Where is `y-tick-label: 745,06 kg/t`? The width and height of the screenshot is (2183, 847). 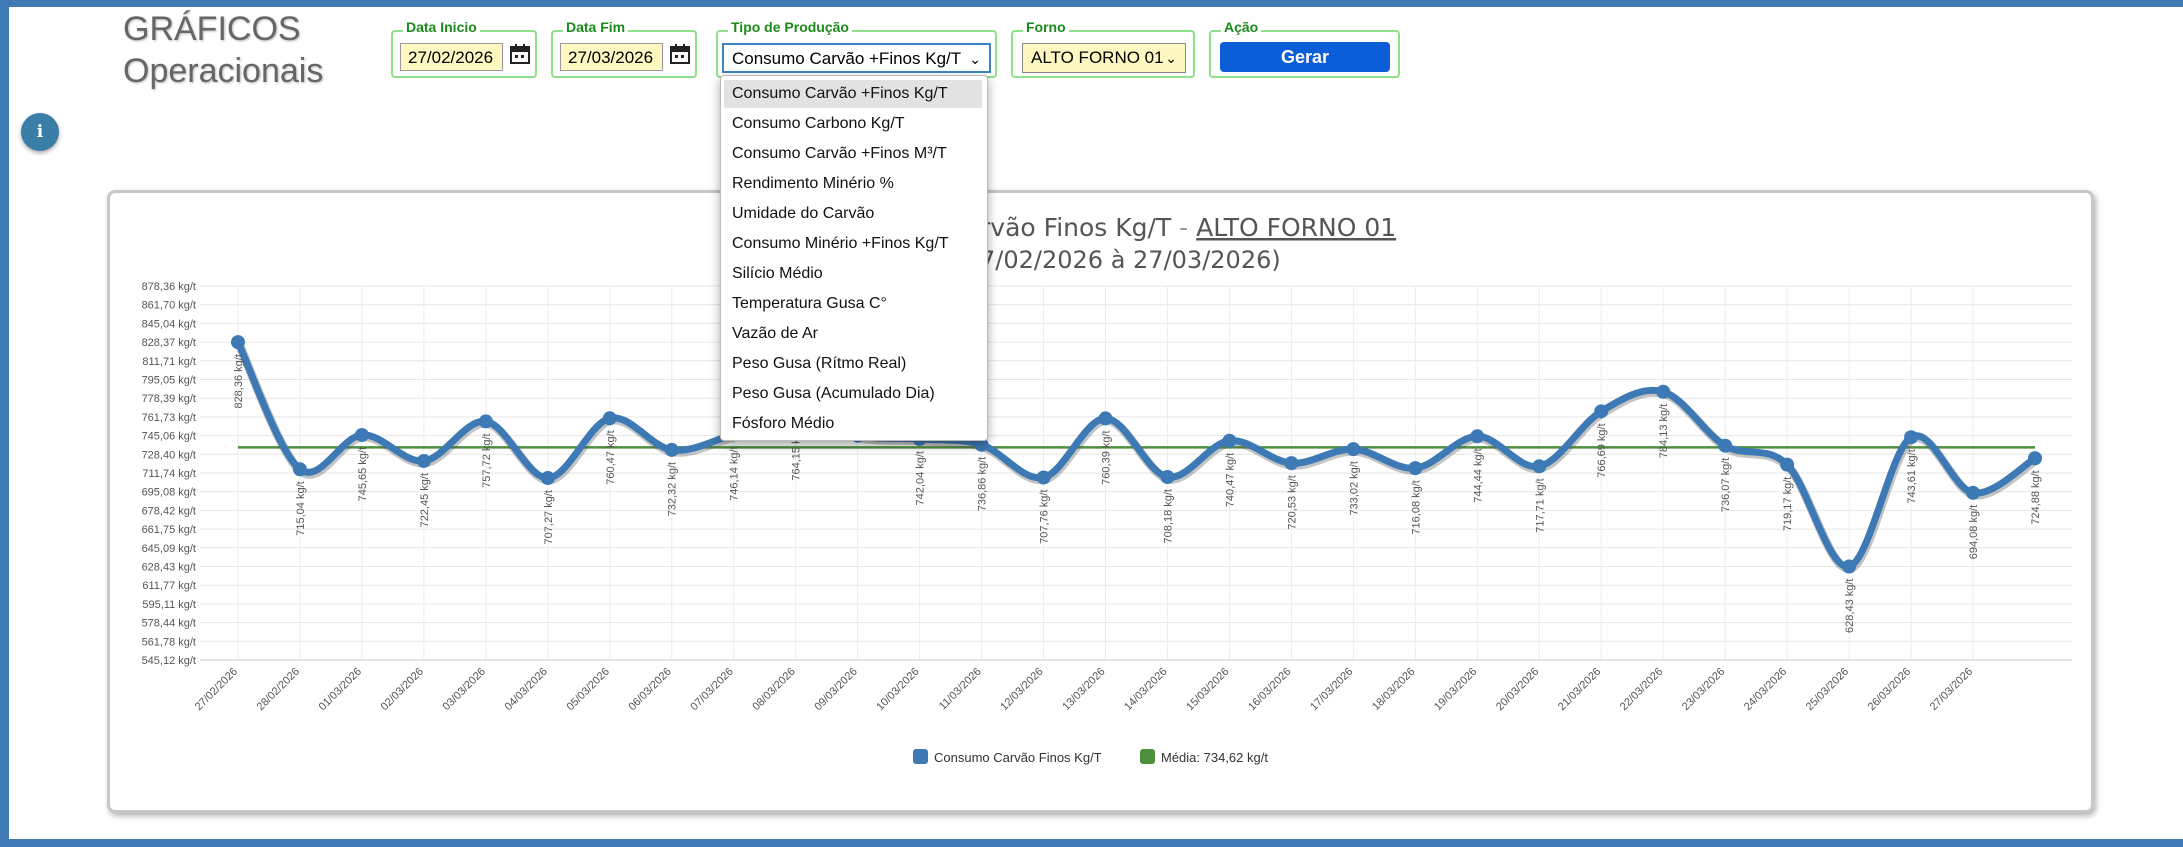
y-tick-label: 745,06 kg/t is located at coordinates (169, 437).